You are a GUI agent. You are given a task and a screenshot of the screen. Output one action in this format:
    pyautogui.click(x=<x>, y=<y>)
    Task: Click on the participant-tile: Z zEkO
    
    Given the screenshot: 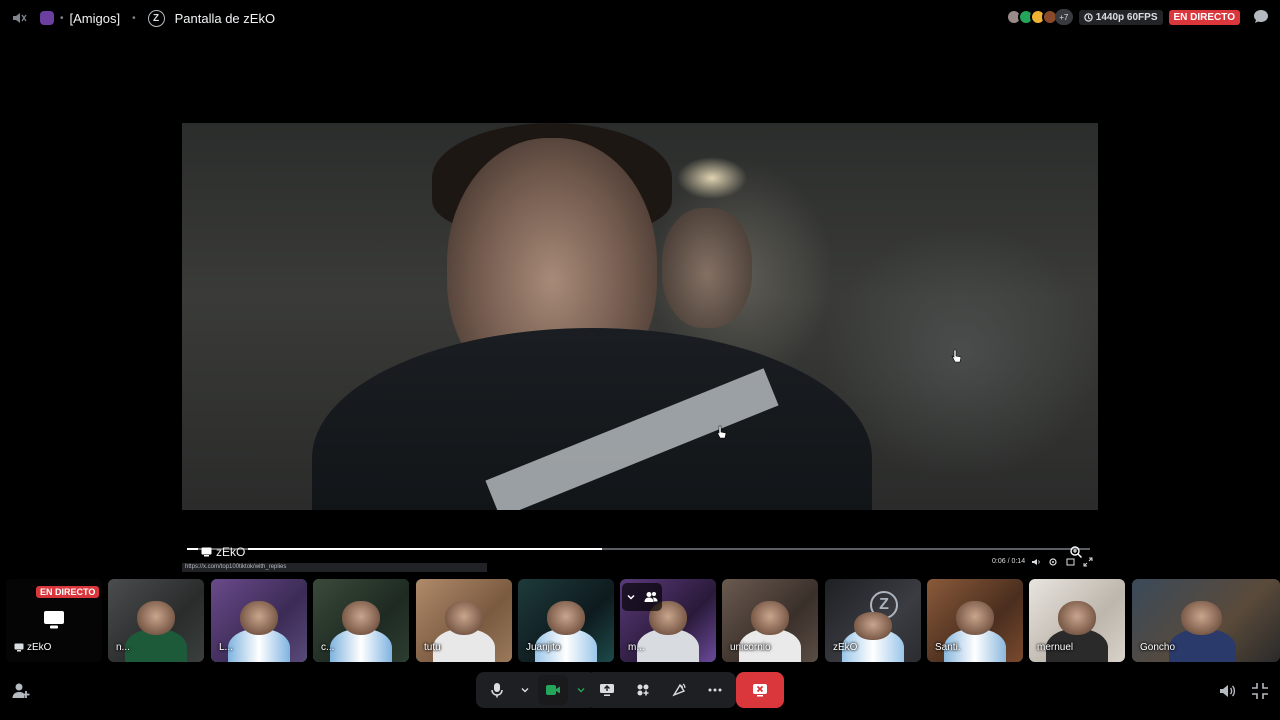 What is the action you would take?
    pyautogui.click(x=873, y=620)
    